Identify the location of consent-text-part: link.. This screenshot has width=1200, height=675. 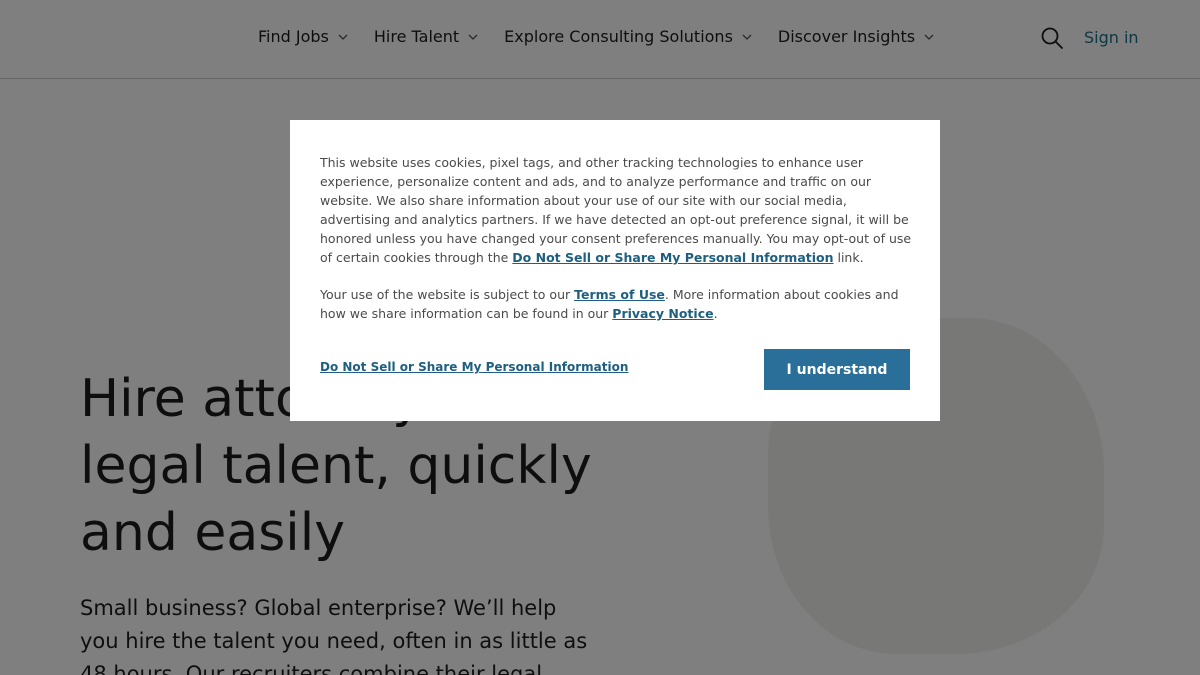
(848, 257).